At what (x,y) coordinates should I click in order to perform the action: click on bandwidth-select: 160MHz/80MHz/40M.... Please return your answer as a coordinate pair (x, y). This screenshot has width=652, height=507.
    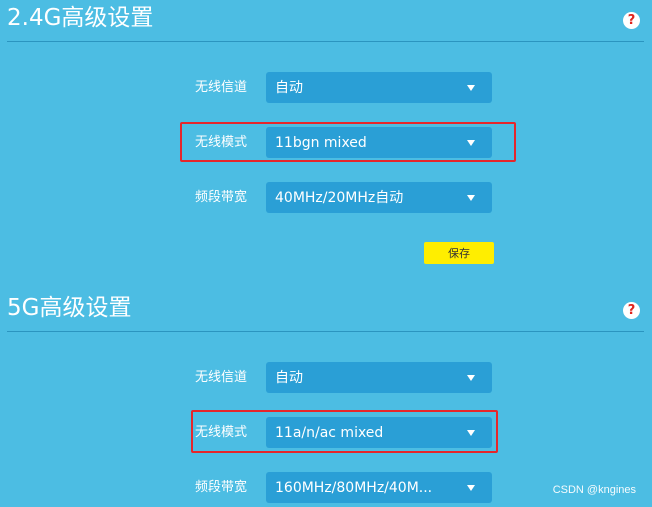
    Looking at the image, I should click on (379, 487).